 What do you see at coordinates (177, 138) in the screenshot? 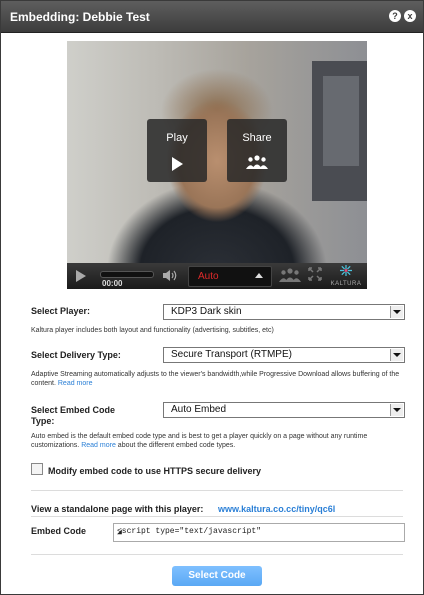
I see `overlay-play-label: Play` at bounding box center [177, 138].